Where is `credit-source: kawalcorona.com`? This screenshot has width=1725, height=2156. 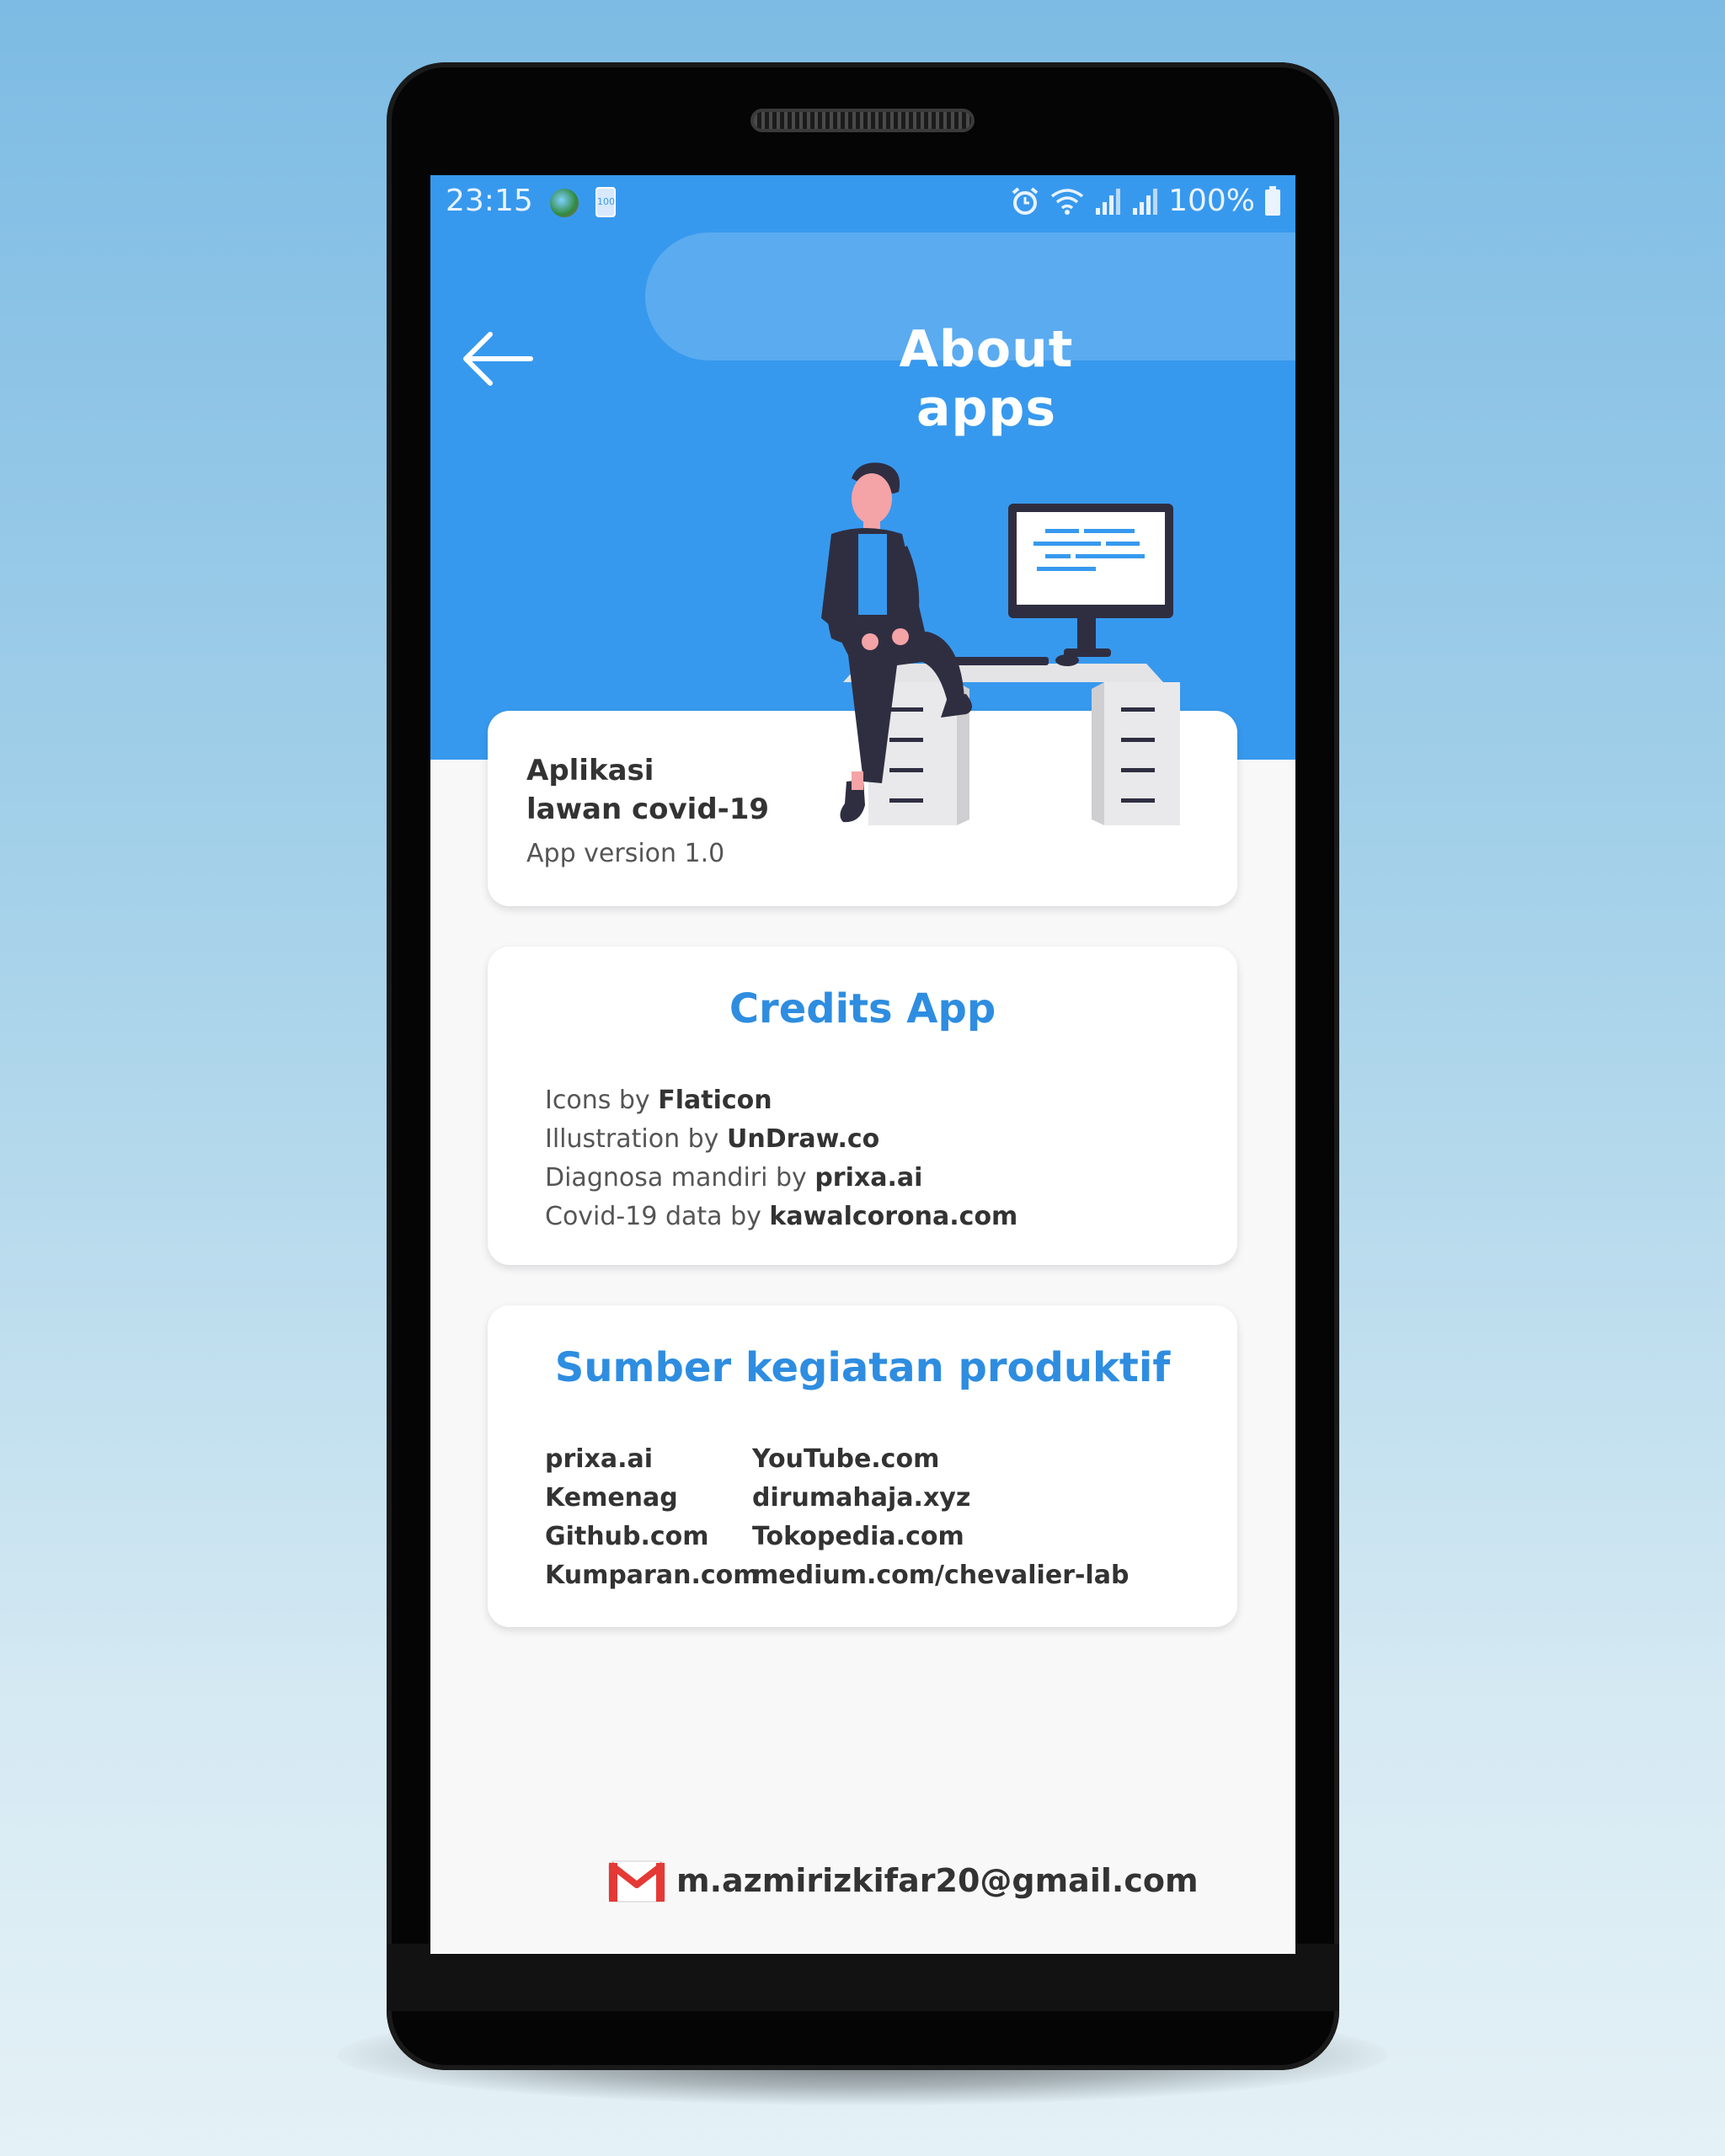 credit-source: kawalcorona.com is located at coordinates (893, 1216).